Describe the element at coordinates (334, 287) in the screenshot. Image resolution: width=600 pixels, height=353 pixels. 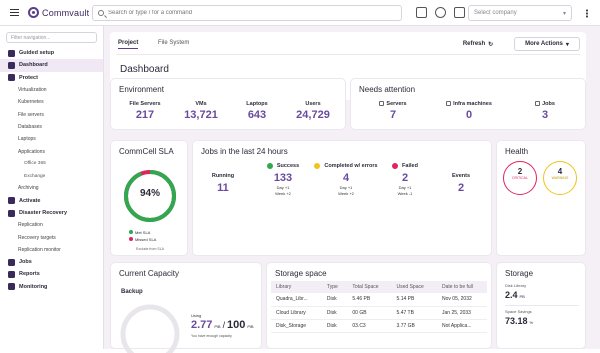
I see `column-header: Type` at that location.